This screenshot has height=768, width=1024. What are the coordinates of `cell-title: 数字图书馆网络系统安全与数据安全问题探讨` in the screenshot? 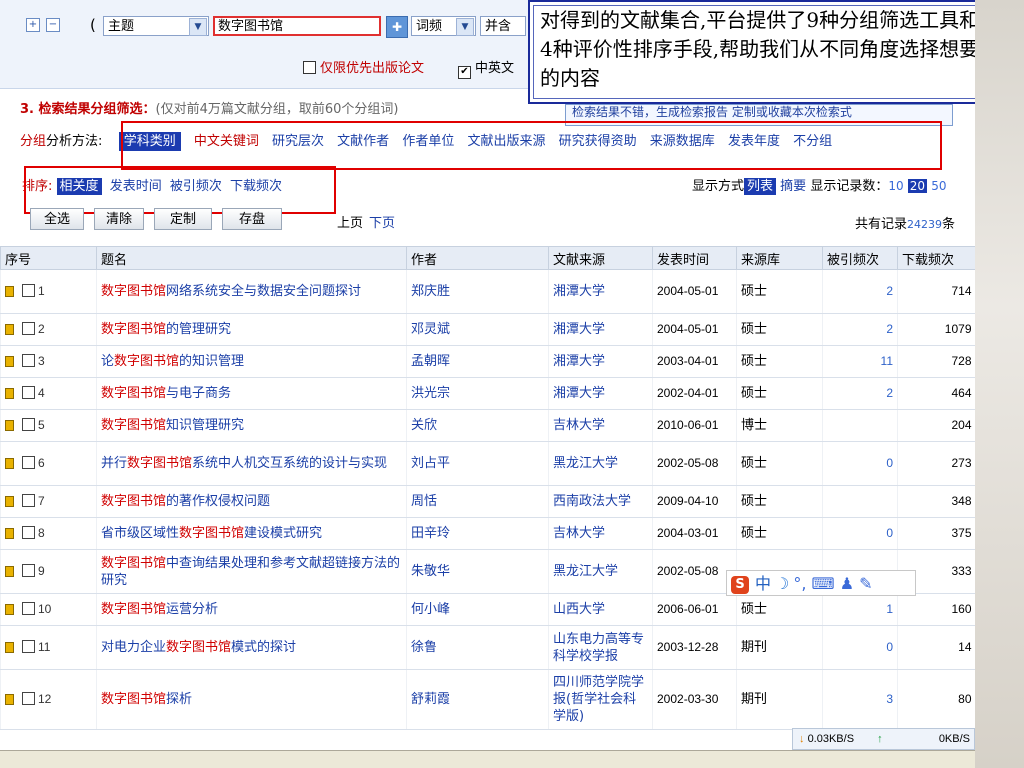 It's located at (251, 291).